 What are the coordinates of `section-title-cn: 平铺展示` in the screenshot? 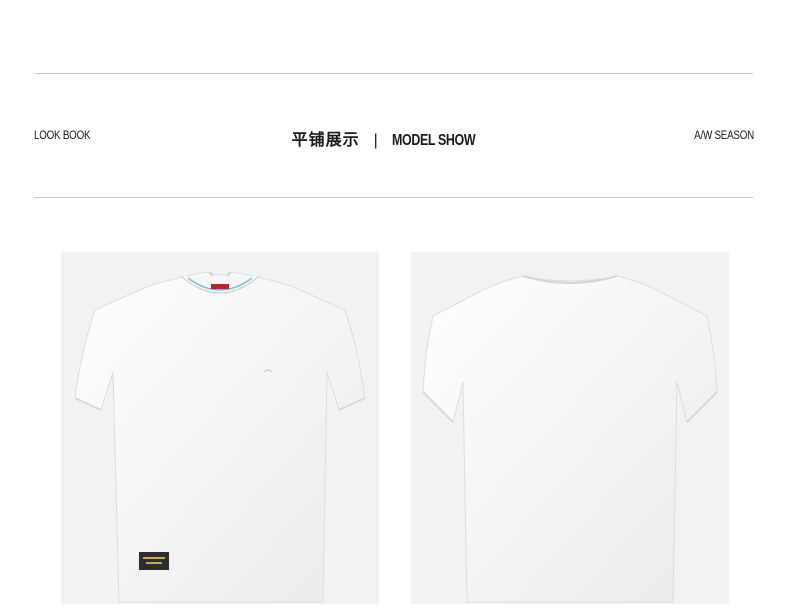 It's located at (325, 139).